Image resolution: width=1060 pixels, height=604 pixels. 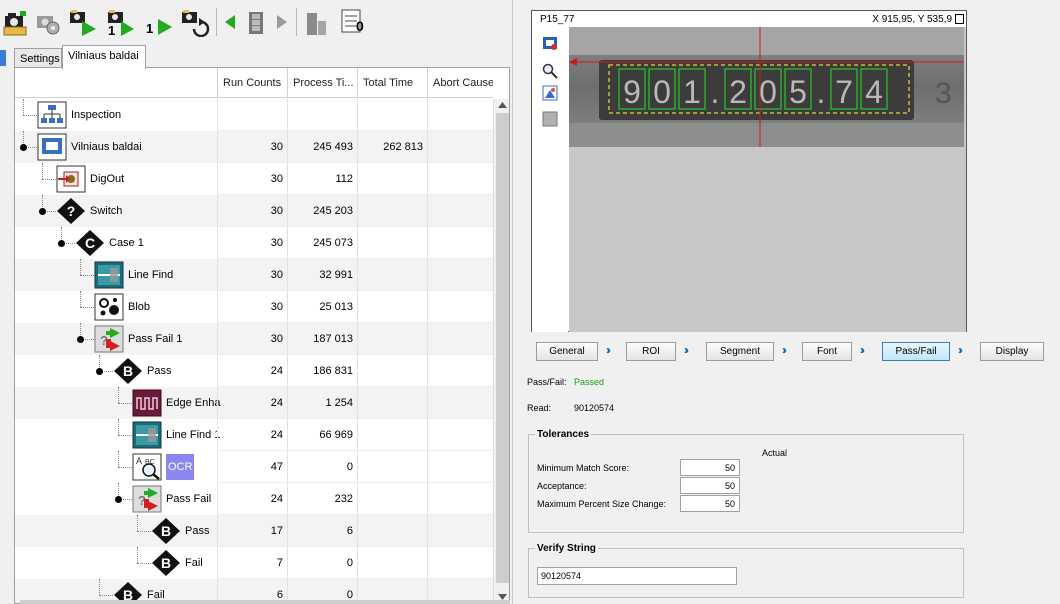 What do you see at coordinates (71, 211) in the screenshot?
I see `switch-icon: ?` at bounding box center [71, 211].